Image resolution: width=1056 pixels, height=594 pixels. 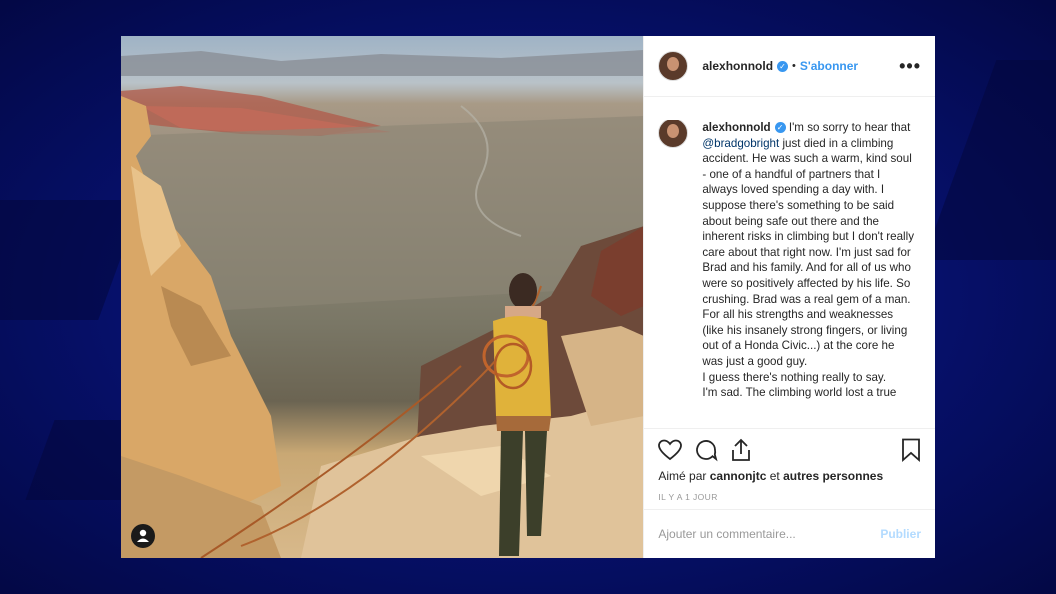 What do you see at coordinates (833, 476) in the screenshot?
I see `likes-others-link: autres personnes` at bounding box center [833, 476].